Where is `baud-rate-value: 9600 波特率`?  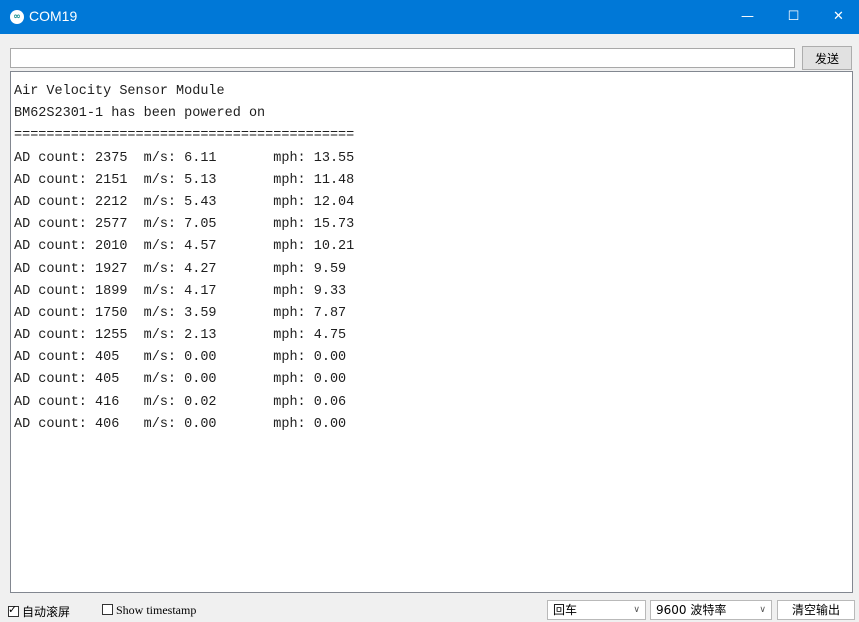 baud-rate-value: 9600 波特率 is located at coordinates (691, 610).